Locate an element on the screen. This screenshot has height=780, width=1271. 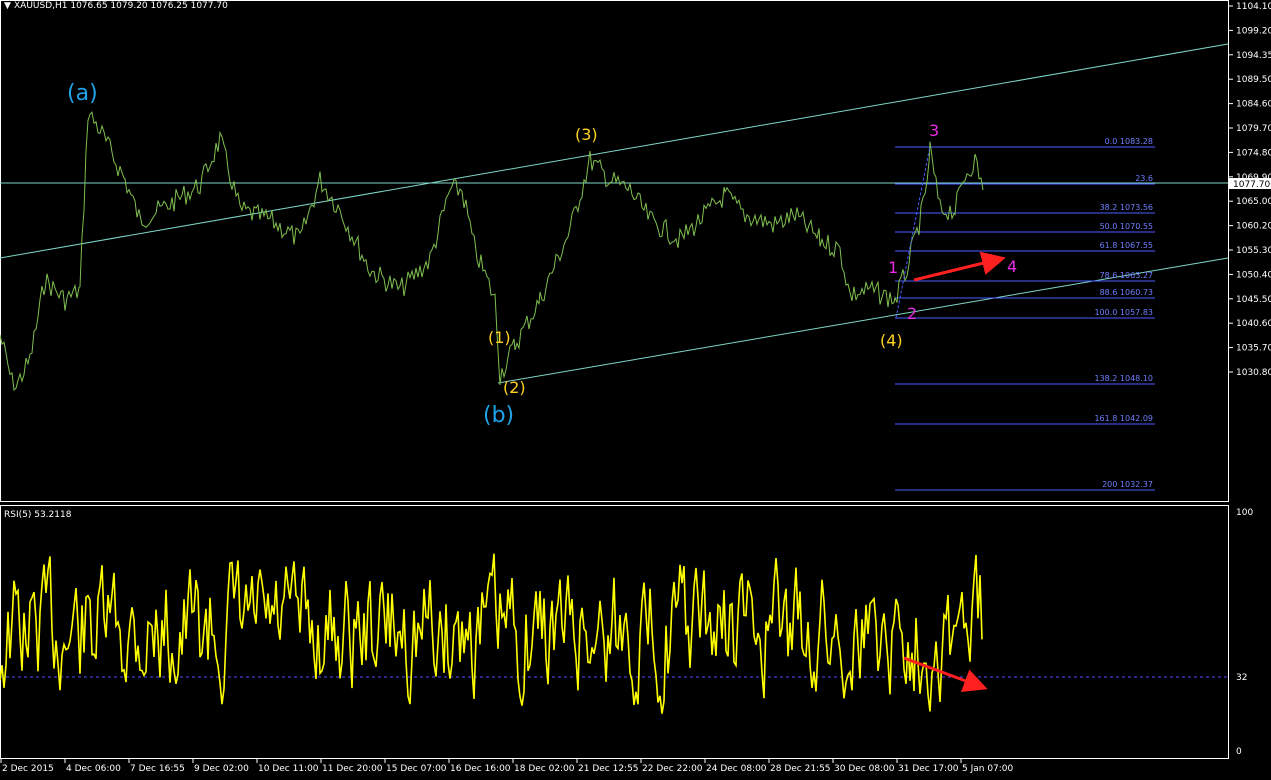
time-tick-label: 5 Jan 07:00 is located at coordinates (988, 769).